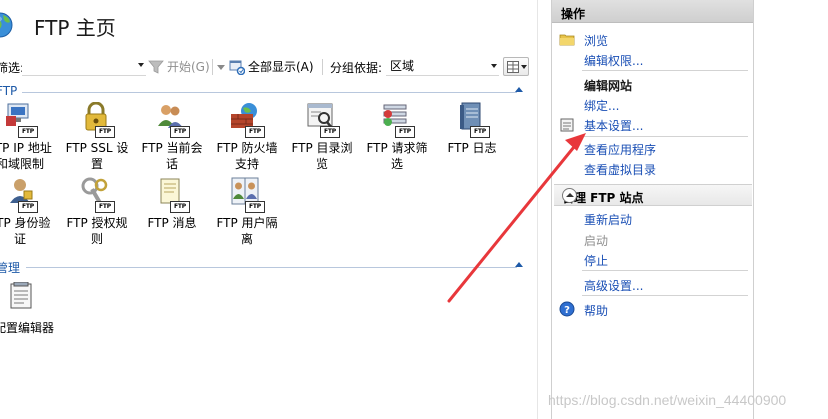 The height and width of the screenshot is (419, 828). What do you see at coordinates (356, 68) in the screenshot?
I see `group-by-label: 分组依据:` at bounding box center [356, 68].